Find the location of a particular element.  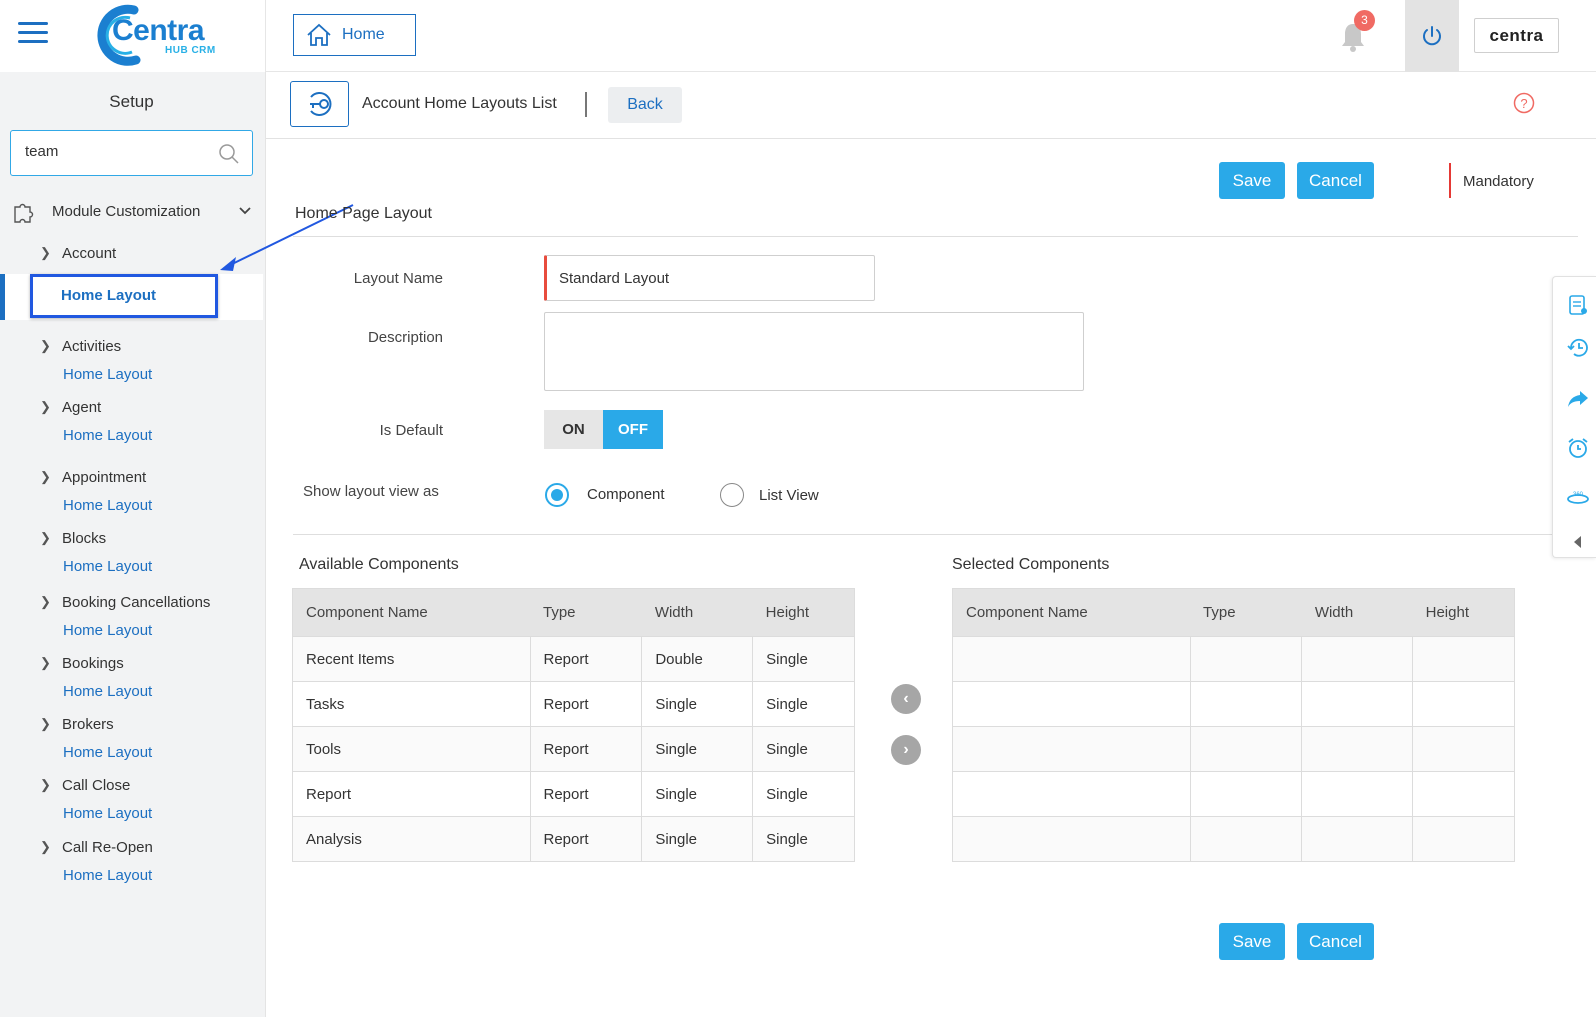

sidebar-item-call-close: ❯ Call Close is located at coordinates (85, 785).